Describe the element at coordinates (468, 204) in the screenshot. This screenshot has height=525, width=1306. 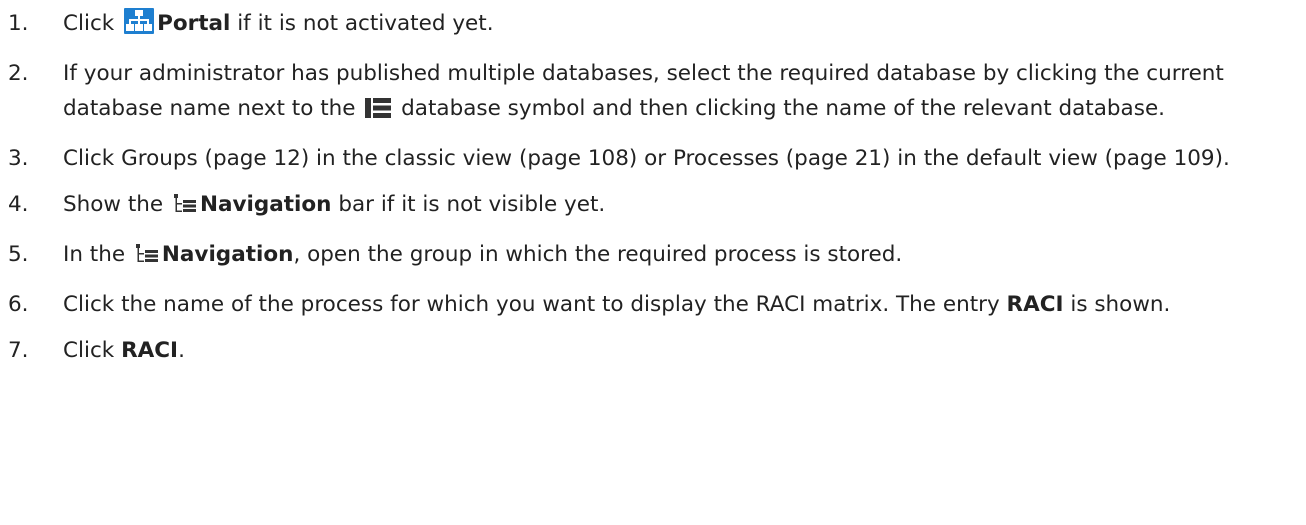
I see `step-text: bar if it is not visible yet.` at that location.